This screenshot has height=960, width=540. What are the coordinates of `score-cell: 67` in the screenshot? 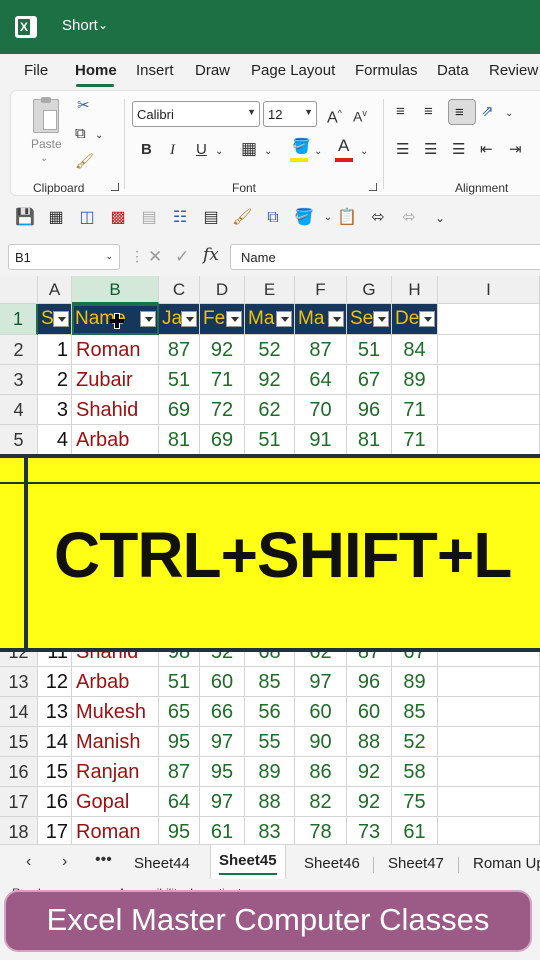 It's located at (369, 380).